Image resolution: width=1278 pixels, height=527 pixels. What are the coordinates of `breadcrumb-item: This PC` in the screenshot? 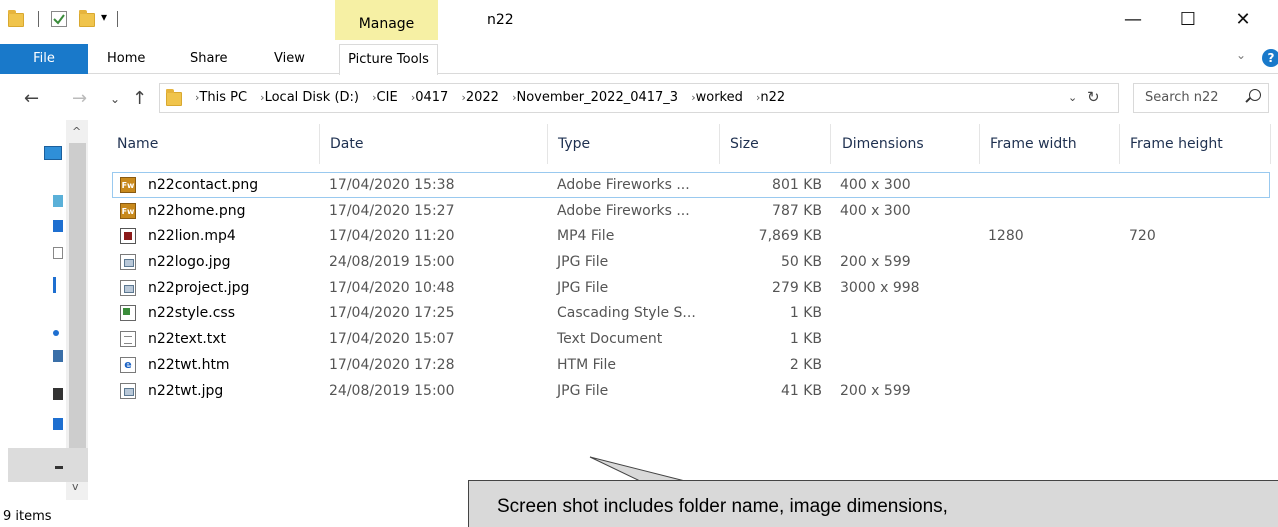 It's located at (223, 97).